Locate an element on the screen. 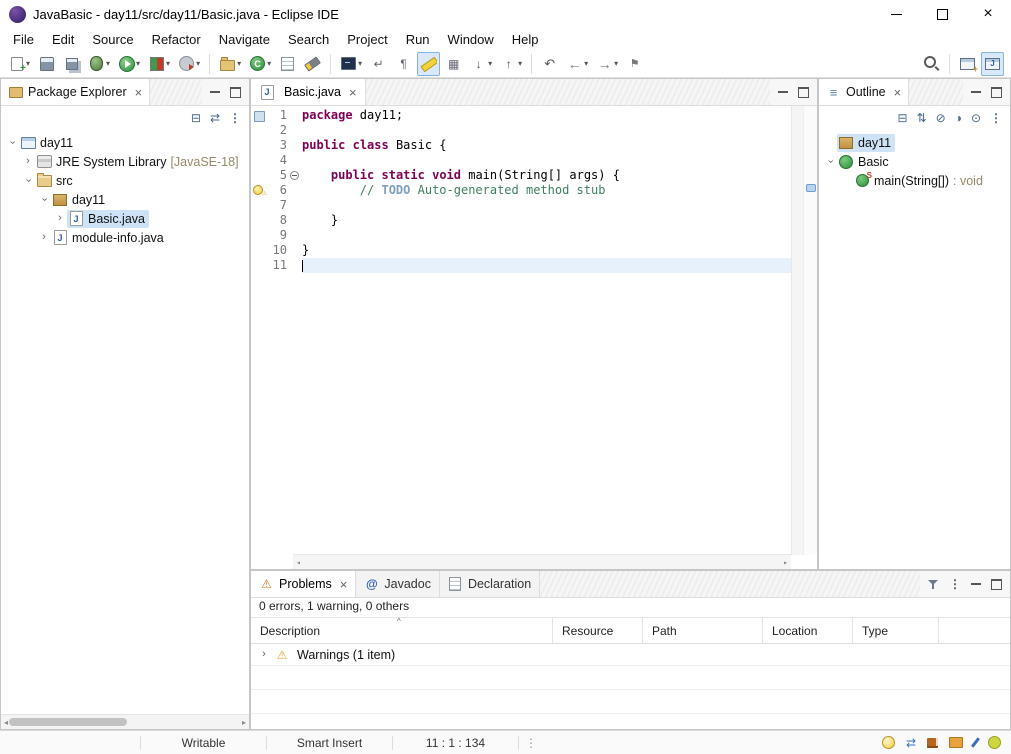 This screenshot has width=1011, height=754. menu-help: Help is located at coordinates (525, 39).